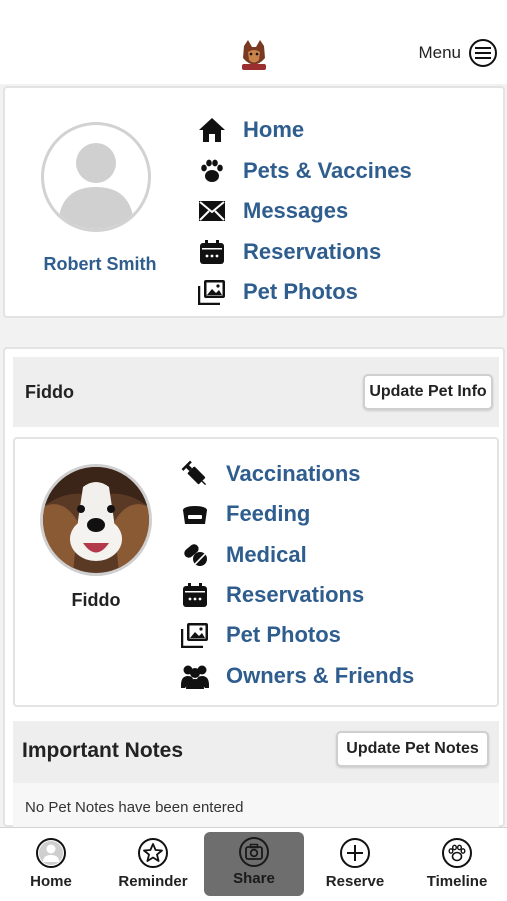 The height and width of the screenshot is (901, 507). What do you see at coordinates (428, 392) in the screenshot?
I see `update-pet-info-button: Update Pet Info` at bounding box center [428, 392].